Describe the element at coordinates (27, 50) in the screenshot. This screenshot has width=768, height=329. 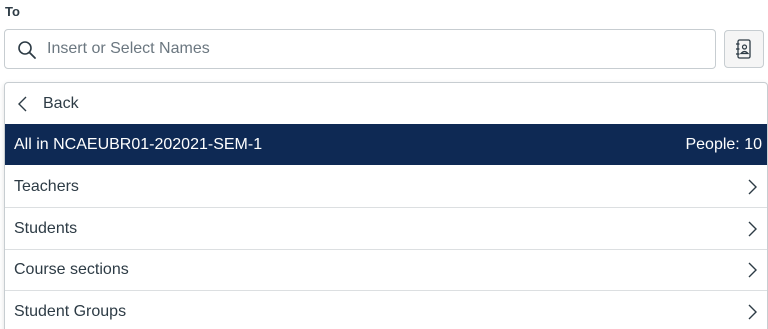
I see `search-icon` at that location.